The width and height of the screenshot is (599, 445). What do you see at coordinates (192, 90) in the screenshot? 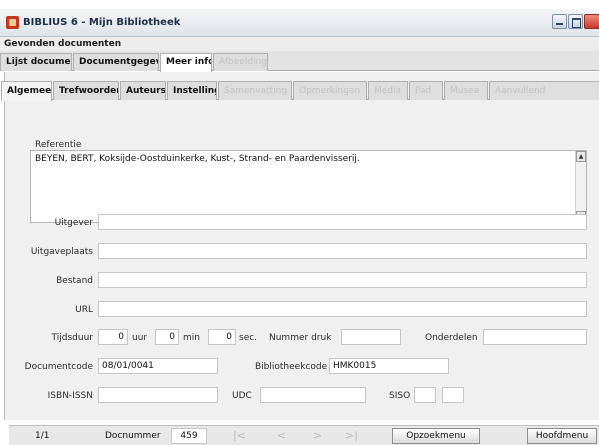
I see `tab-instelling: Instelling` at bounding box center [192, 90].